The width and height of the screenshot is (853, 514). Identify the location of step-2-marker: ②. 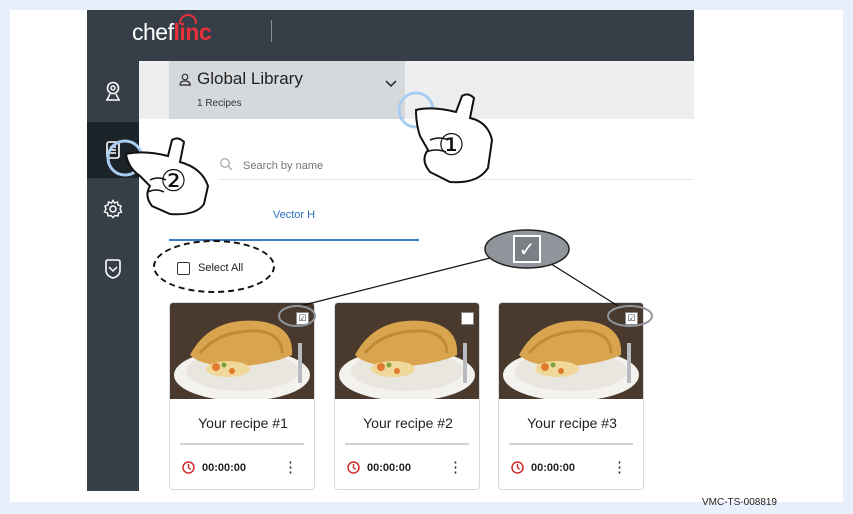
(173, 181).